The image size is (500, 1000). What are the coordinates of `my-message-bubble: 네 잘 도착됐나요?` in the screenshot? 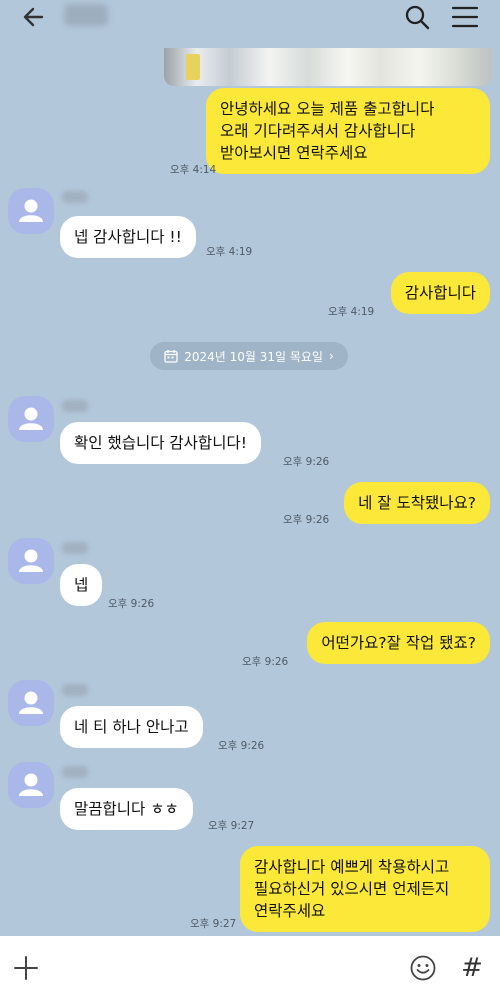 It's located at (417, 503).